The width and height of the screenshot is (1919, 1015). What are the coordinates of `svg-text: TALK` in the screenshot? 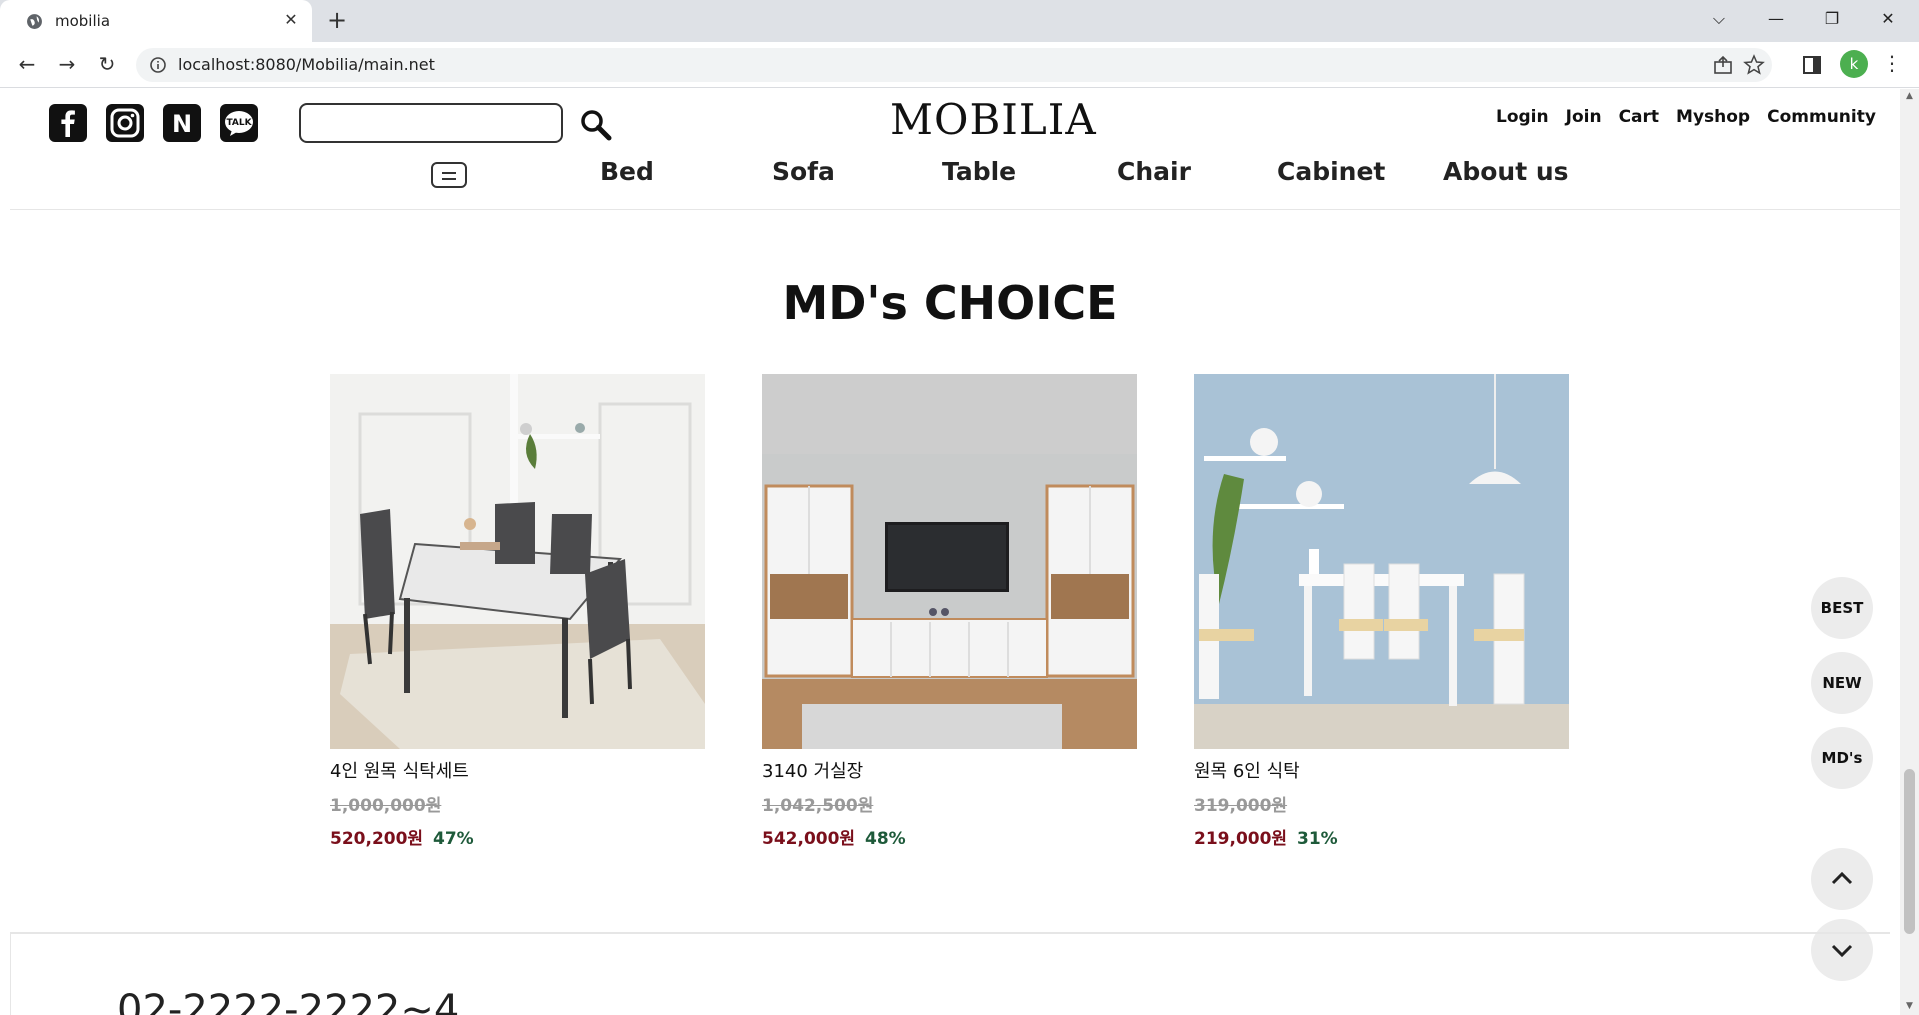 It's located at (239, 123).